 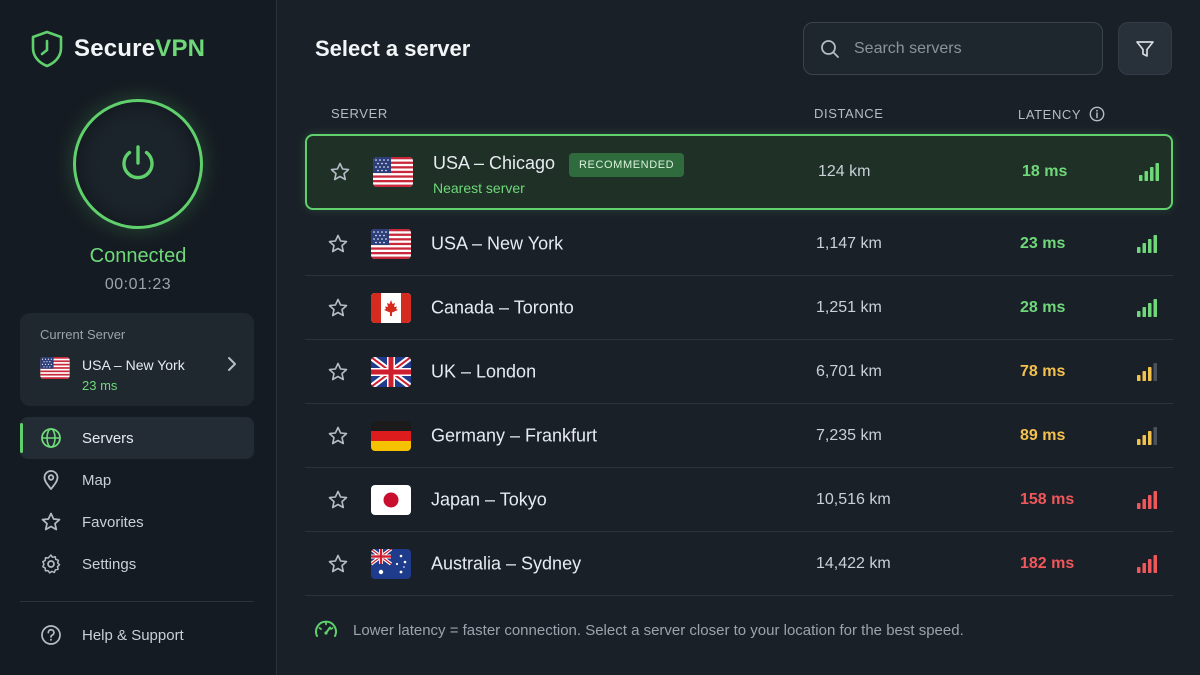 I want to click on current-server-name: USA – New York, so click(x=133, y=365).